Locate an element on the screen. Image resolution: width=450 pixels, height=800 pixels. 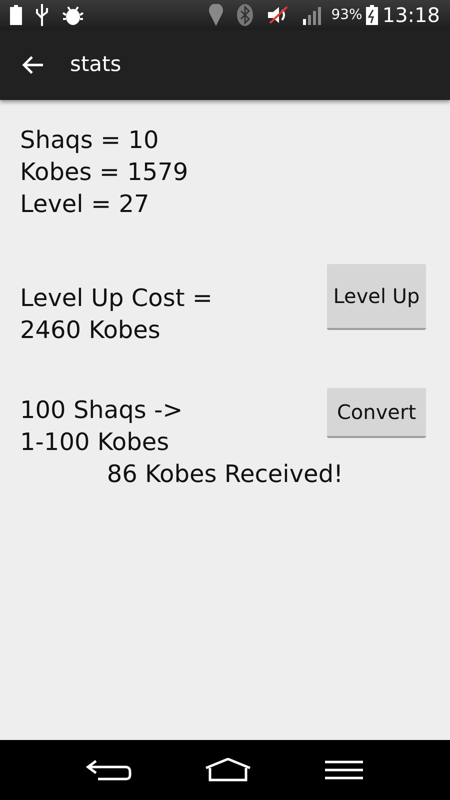
cost-text: 2460 Kobes is located at coordinates (90, 330).